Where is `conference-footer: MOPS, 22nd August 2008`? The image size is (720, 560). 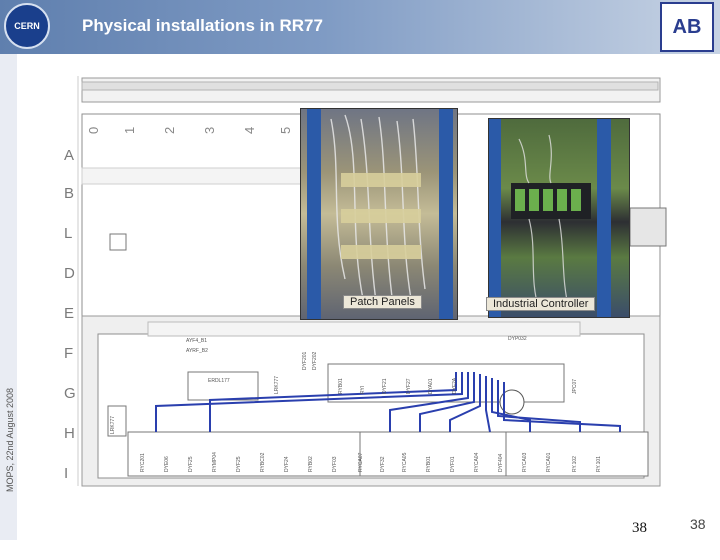
conference-footer: MOPS, 22nd August 2008 is located at coordinates (10, 440).